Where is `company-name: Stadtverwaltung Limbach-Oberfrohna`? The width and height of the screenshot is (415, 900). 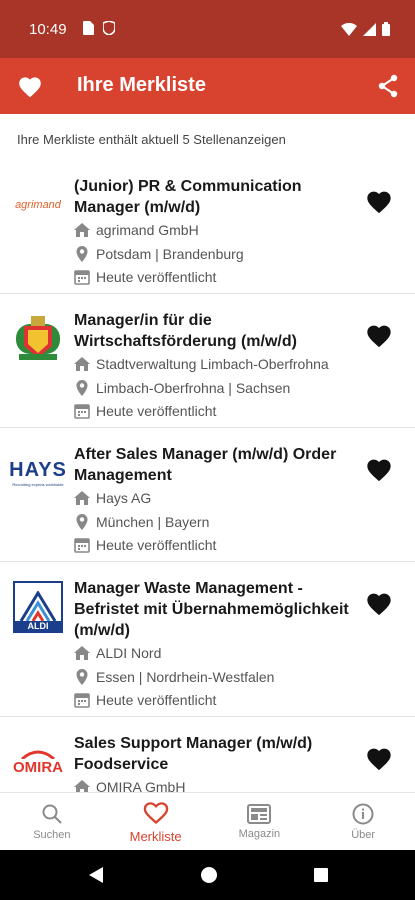 company-name: Stadtverwaltung Limbach-Oberfrohna is located at coordinates (212, 364).